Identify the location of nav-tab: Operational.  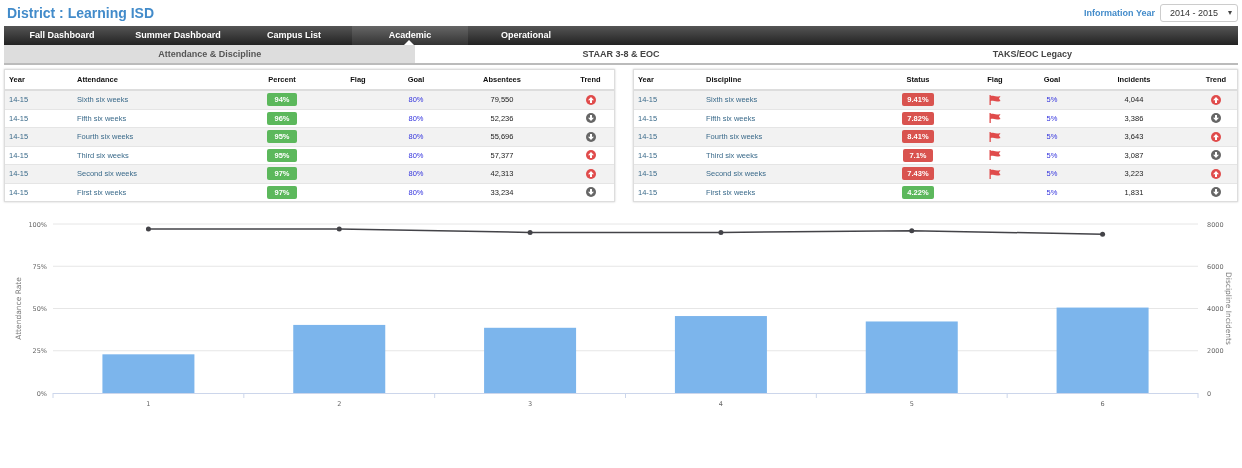
(526, 35).